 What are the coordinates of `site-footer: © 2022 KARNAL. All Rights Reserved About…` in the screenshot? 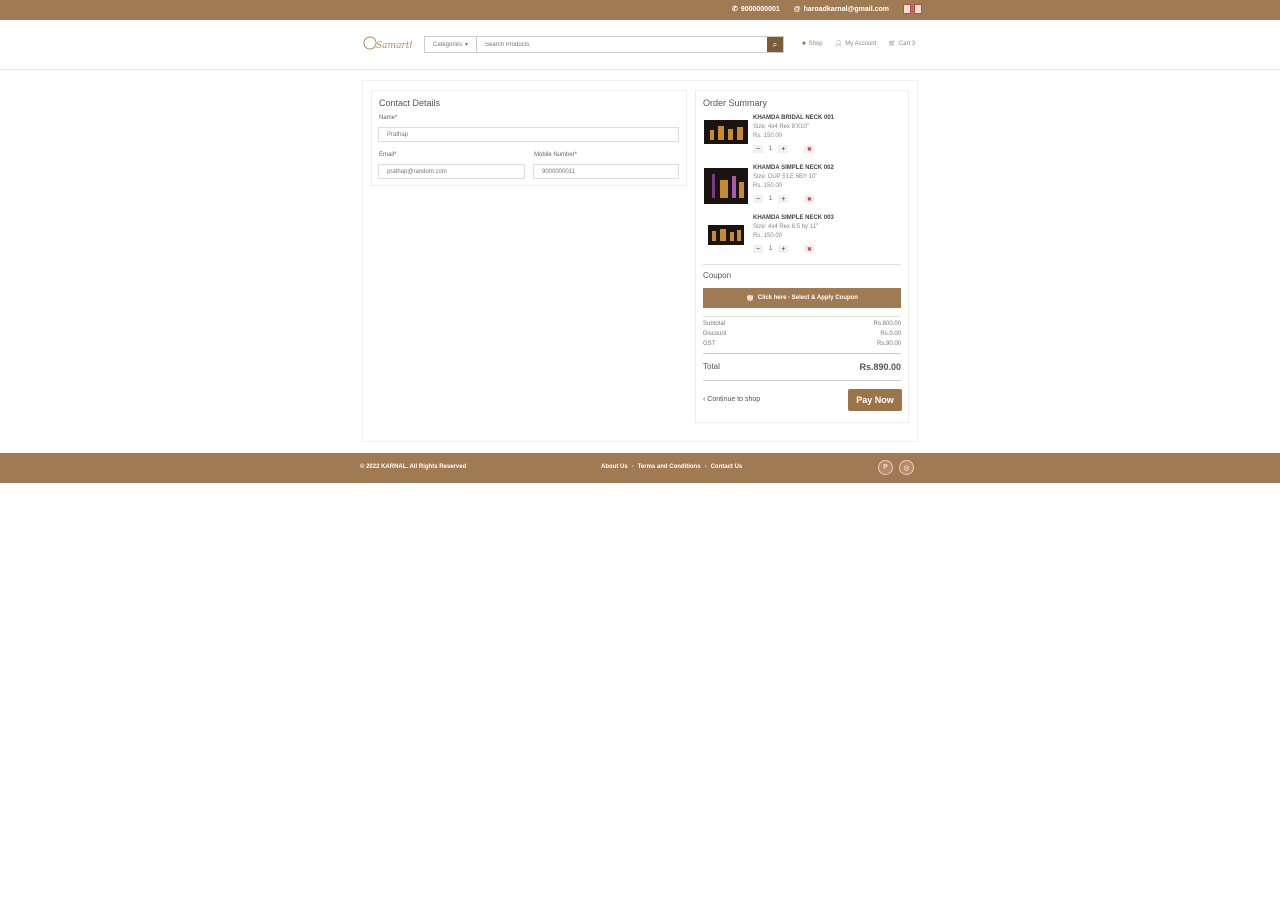 It's located at (640, 468).